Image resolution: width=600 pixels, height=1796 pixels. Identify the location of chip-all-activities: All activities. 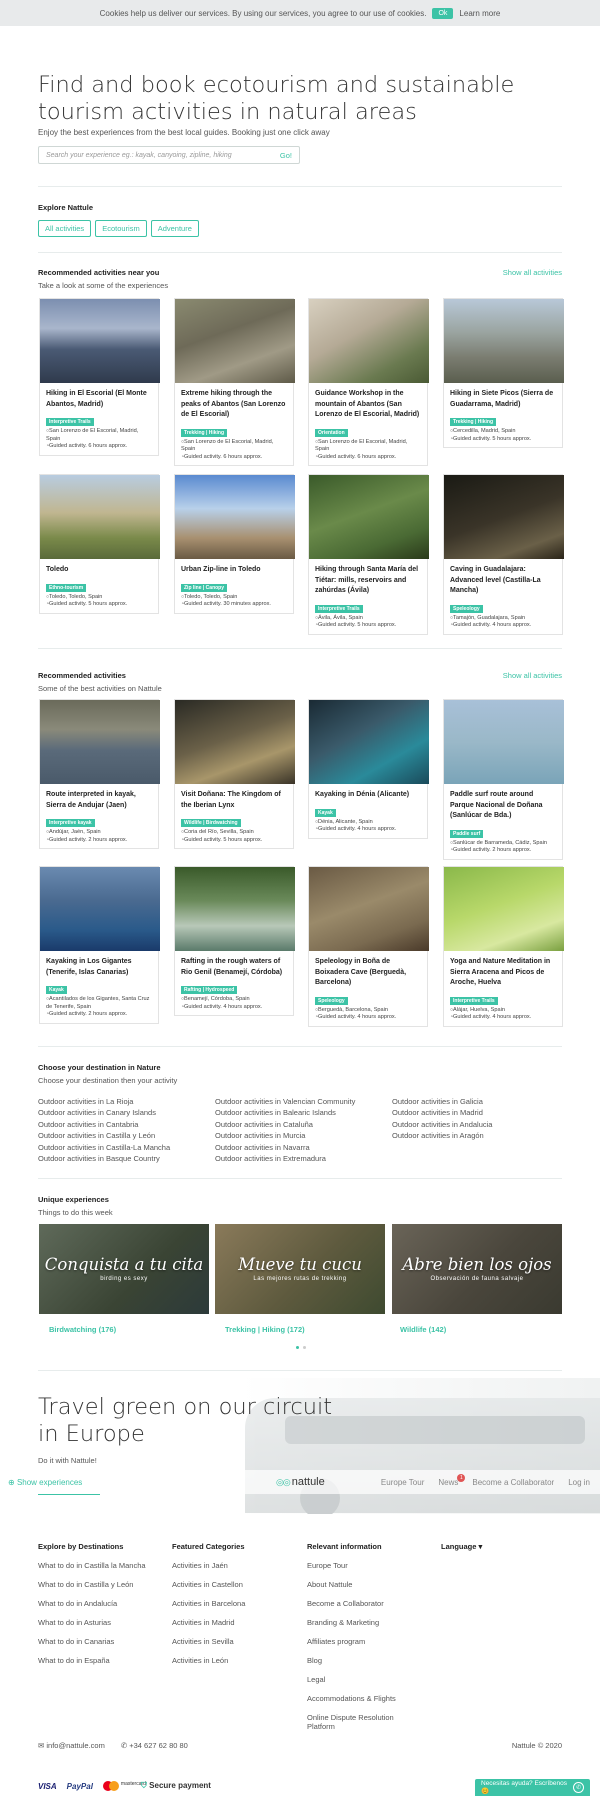
(65, 228).